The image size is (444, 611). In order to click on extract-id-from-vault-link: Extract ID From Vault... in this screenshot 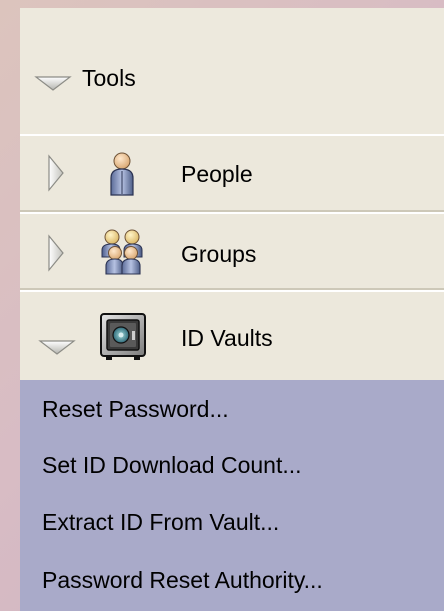, I will do `click(160, 522)`.